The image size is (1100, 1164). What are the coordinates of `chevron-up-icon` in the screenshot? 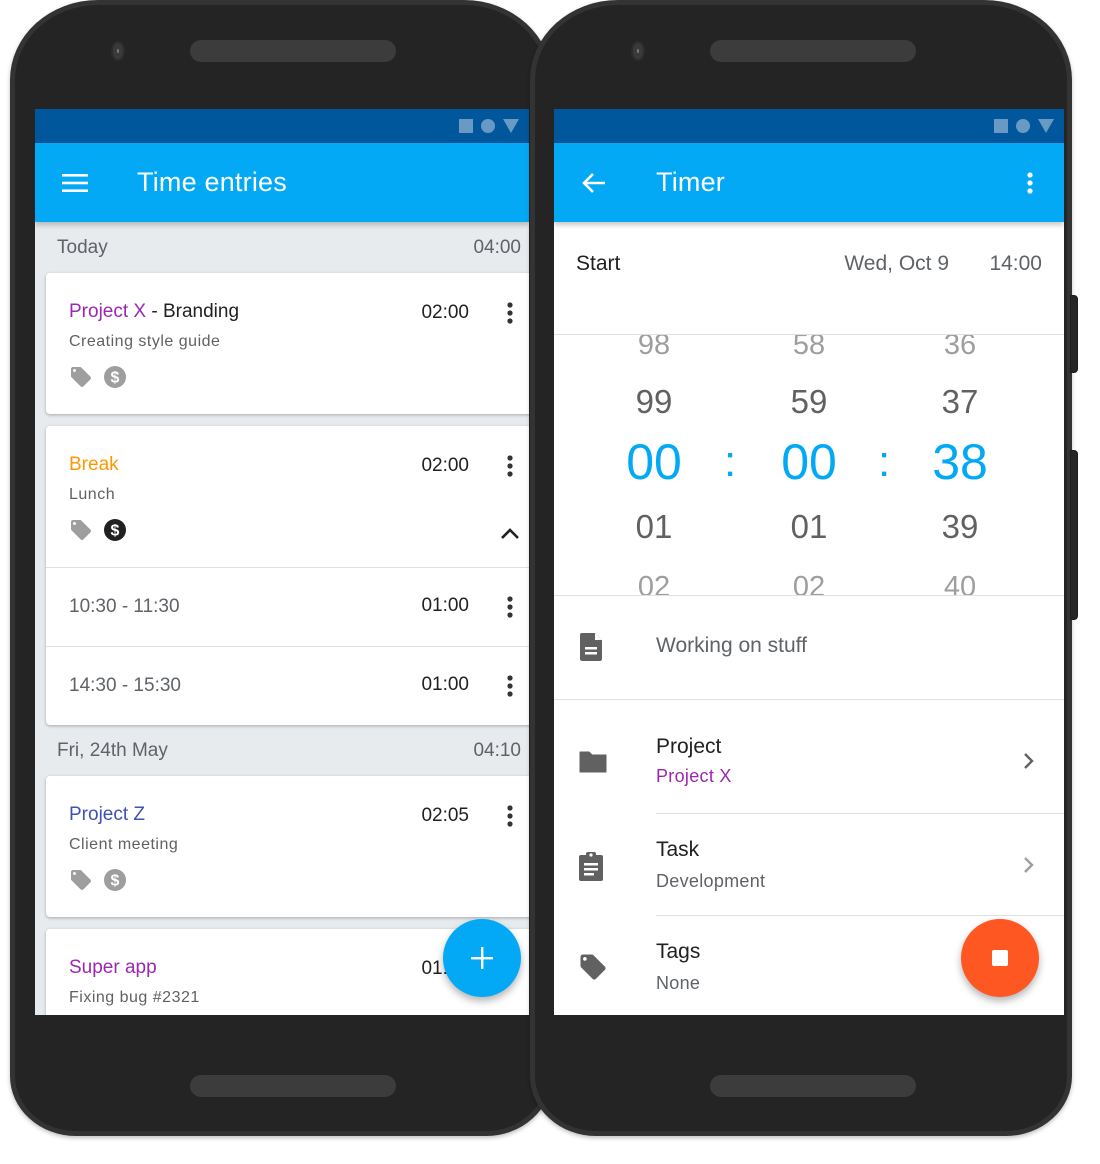 It's located at (510, 535).